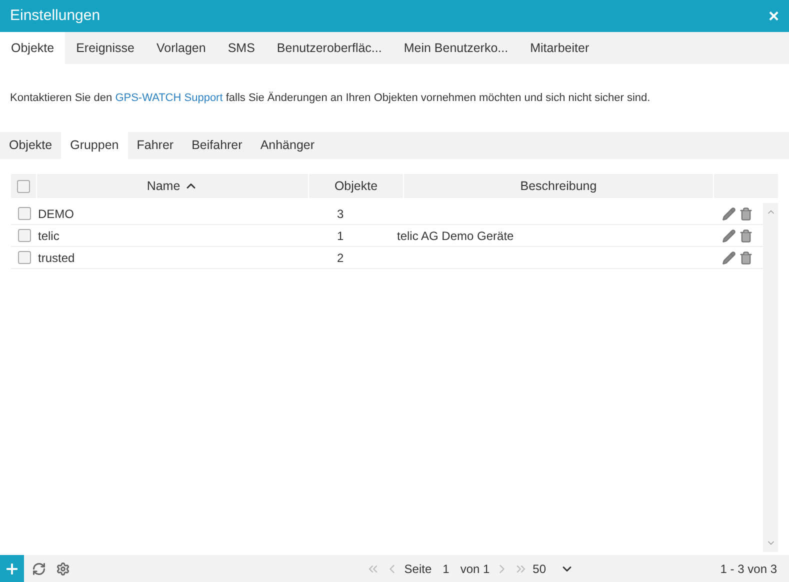 The width and height of the screenshot is (789, 582). What do you see at coordinates (340, 257) in the screenshot?
I see `table-cell: 2` at bounding box center [340, 257].